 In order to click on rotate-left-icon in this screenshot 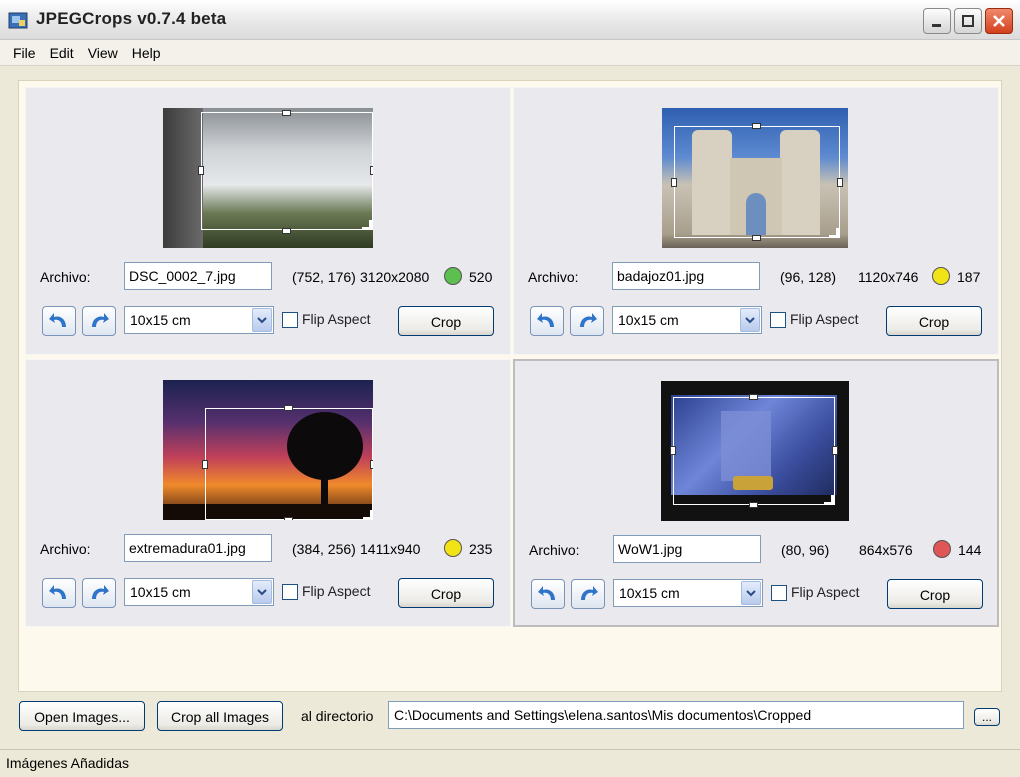, I will do `click(57, 592)`.